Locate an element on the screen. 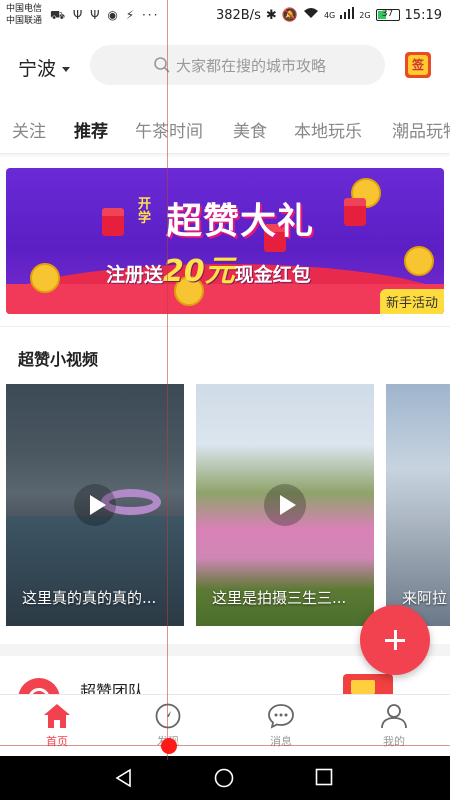 The image size is (450, 800). nav-messages: 消息 is located at coordinates (281, 726).